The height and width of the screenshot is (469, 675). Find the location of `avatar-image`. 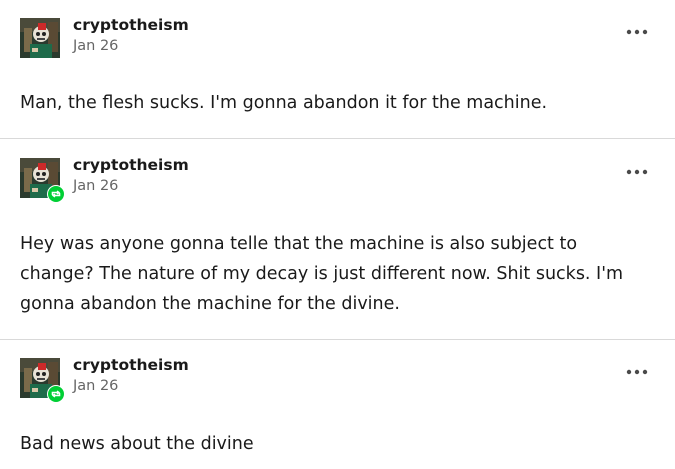

avatar-image is located at coordinates (40, 38).